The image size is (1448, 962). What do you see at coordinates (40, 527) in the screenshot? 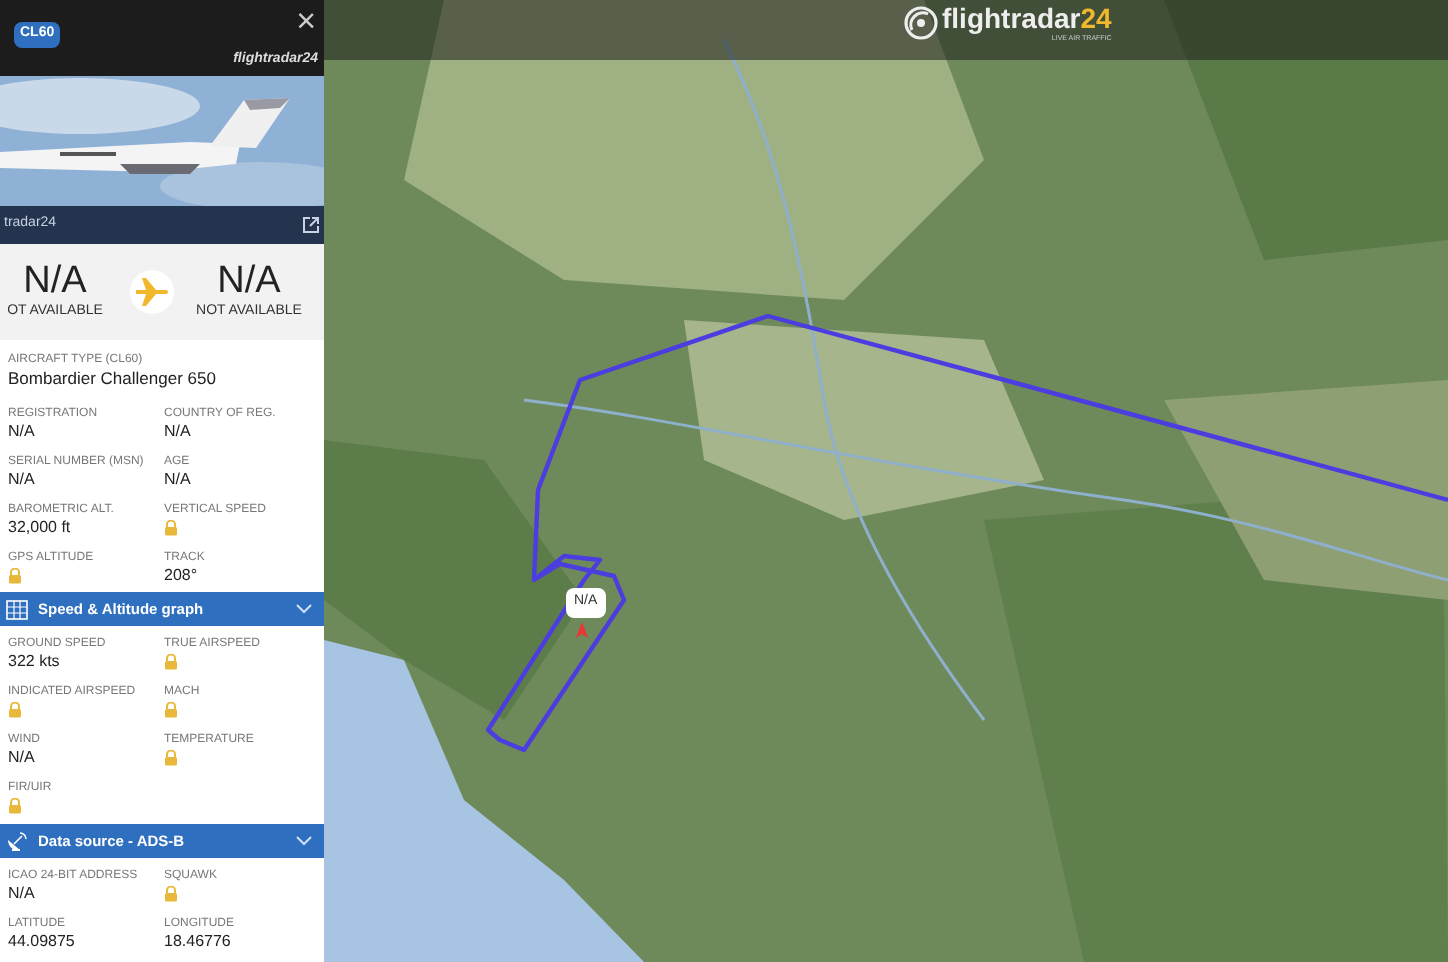
I see `field-value: 32,000 ft` at bounding box center [40, 527].